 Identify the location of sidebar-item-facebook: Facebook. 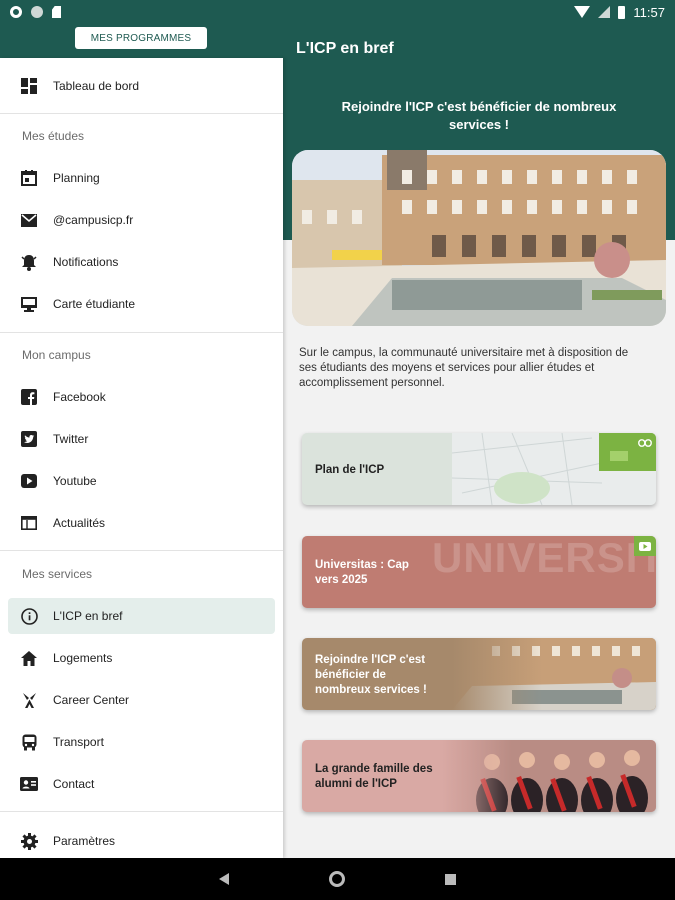
(141, 397).